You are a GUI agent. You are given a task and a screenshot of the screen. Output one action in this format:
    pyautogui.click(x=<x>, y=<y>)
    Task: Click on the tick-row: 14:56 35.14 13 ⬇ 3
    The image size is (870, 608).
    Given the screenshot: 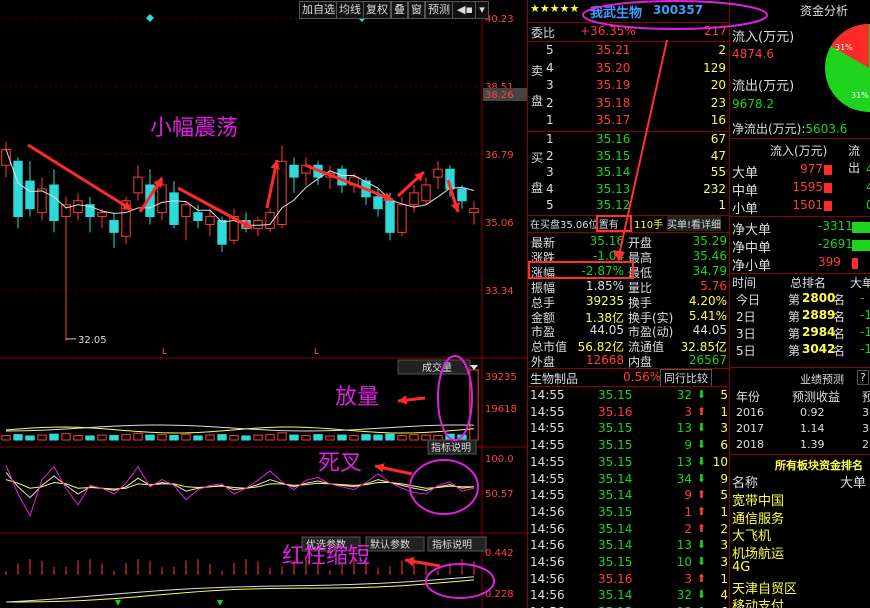 What is the action you would take?
    pyautogui.click(x=629, y=546)
    